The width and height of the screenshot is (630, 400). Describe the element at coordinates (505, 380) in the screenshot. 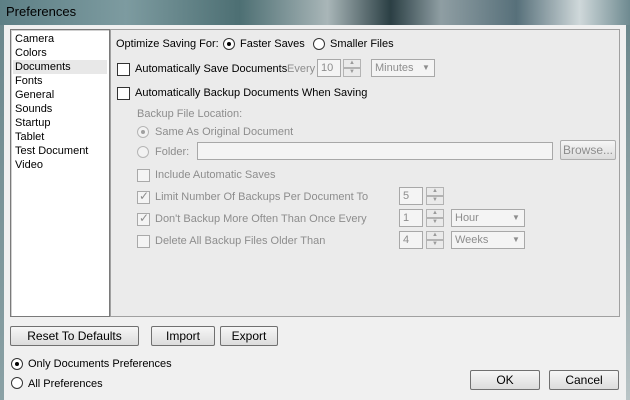

I see `ok-button: OK` at that location.